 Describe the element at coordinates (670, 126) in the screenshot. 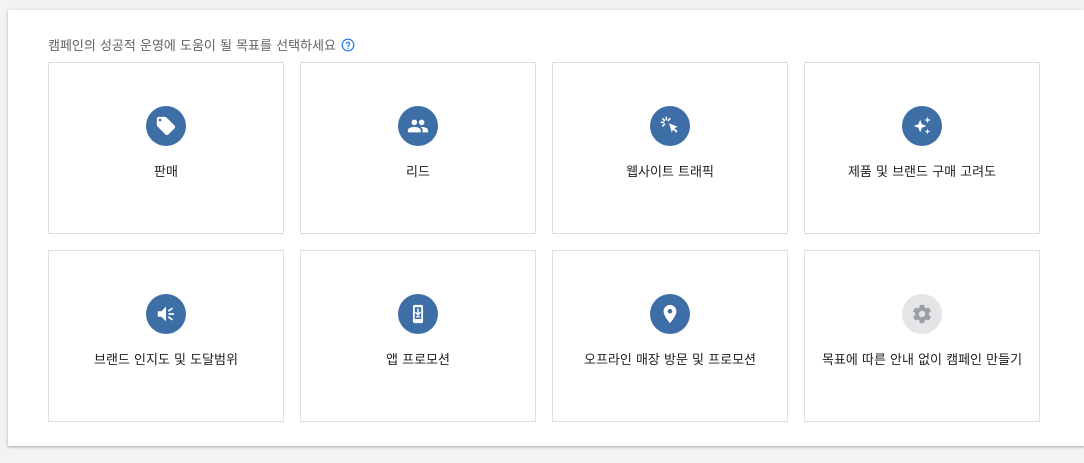

I see `cursor-click-icon` at that location.